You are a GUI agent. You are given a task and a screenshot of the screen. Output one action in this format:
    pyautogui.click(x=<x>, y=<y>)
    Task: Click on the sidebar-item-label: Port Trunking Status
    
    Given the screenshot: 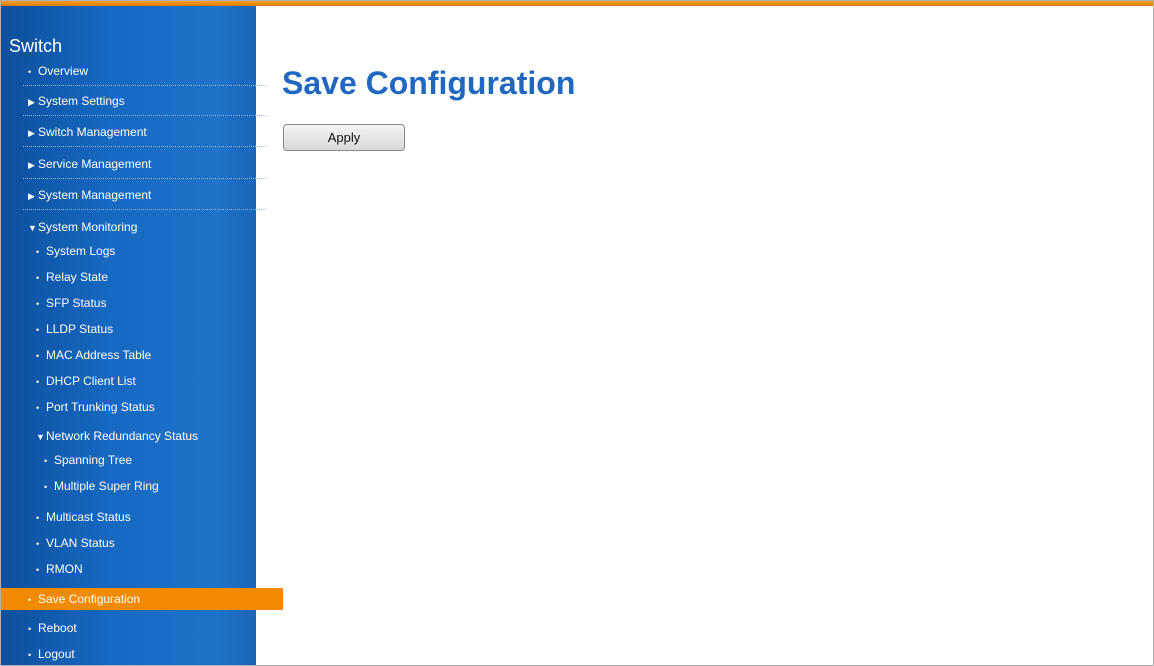 What is the action you would take?
    pyautogui.click(x=100, y=407)
    